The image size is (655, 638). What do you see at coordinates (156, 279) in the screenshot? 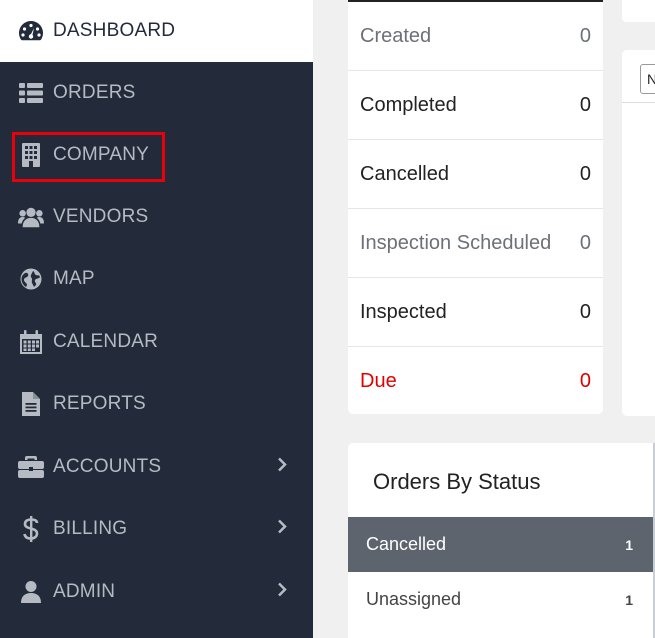
I see `sidebar-item-map: MAP` at bounding box center [156, 279].